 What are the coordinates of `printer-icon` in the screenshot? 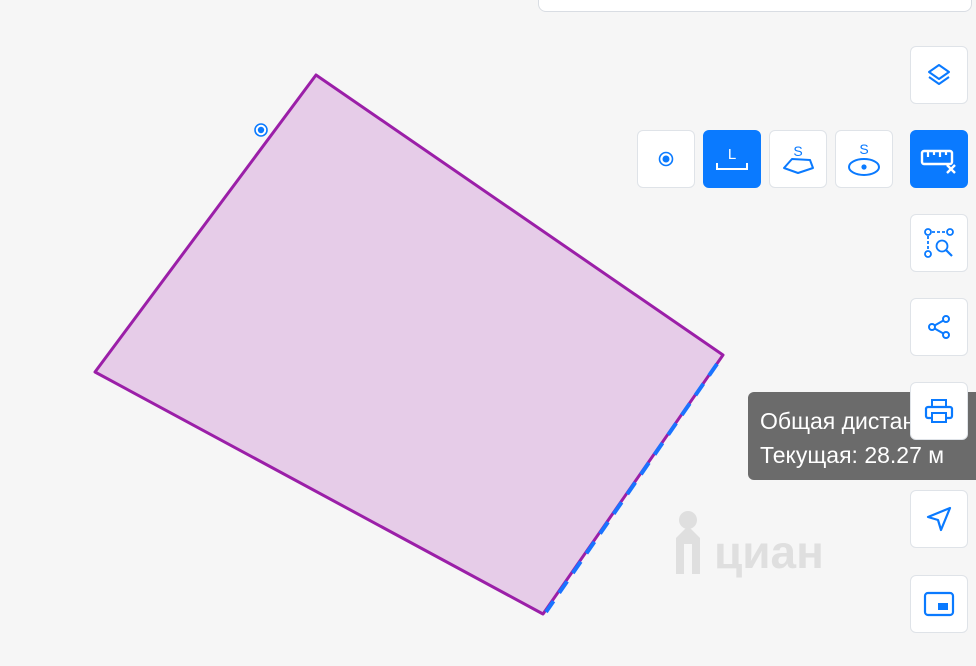 It's located at (939, 411).